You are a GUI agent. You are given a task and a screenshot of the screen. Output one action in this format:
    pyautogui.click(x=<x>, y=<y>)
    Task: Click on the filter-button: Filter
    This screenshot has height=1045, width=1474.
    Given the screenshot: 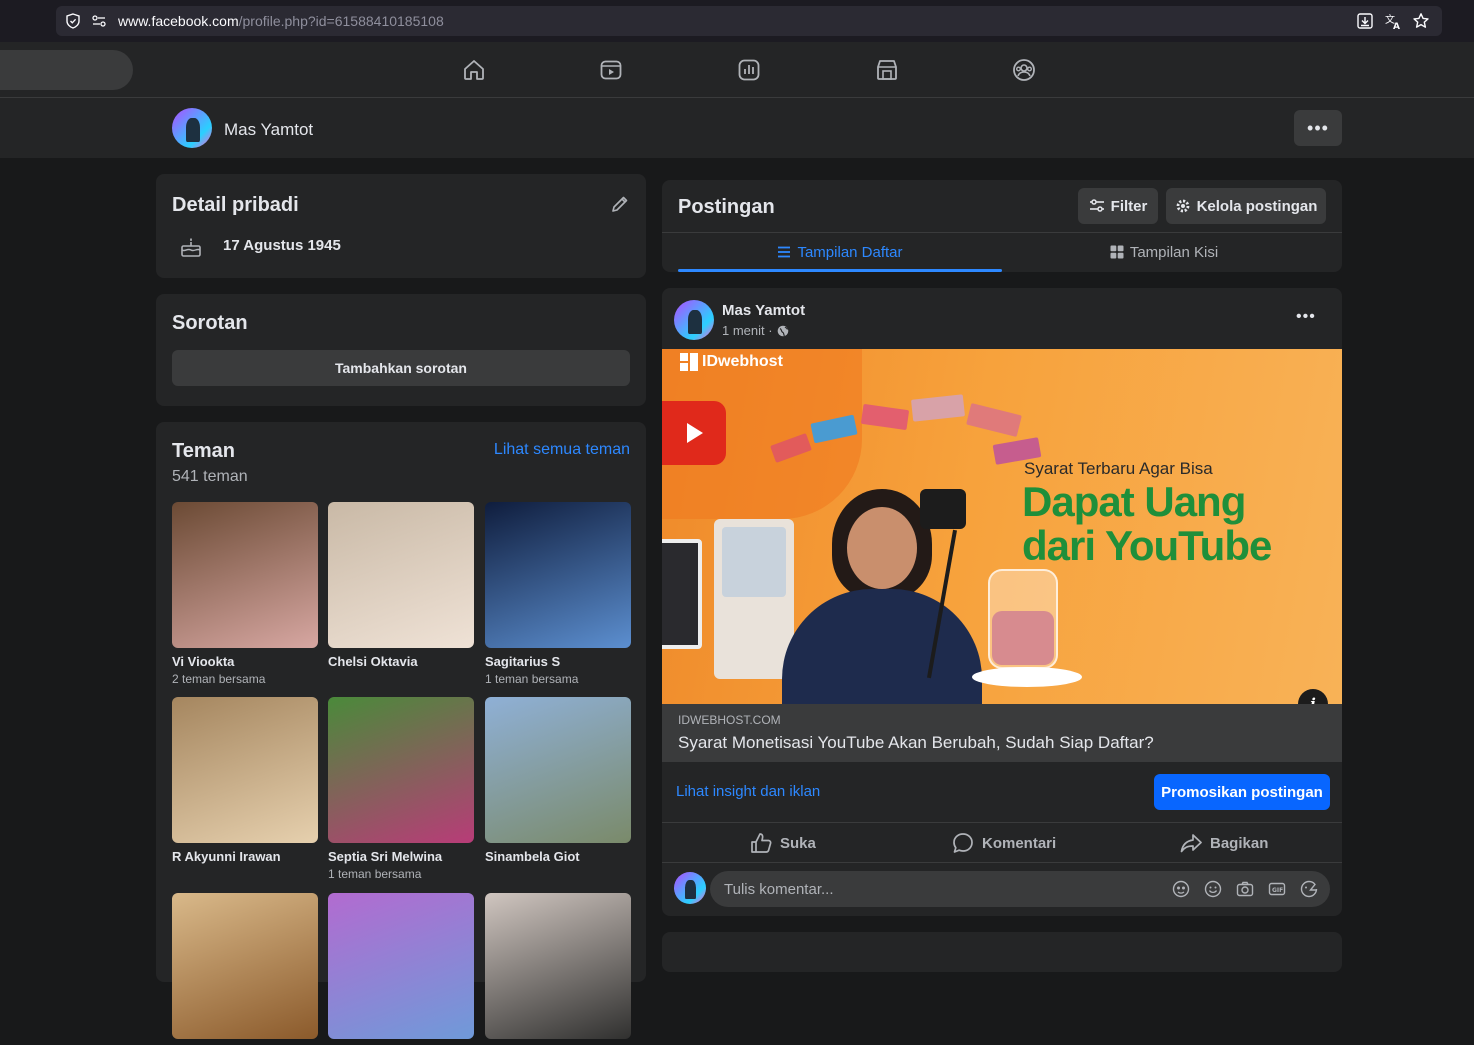 What is the action you would take?
    pyautogui.click(x=1118, y=206)
    